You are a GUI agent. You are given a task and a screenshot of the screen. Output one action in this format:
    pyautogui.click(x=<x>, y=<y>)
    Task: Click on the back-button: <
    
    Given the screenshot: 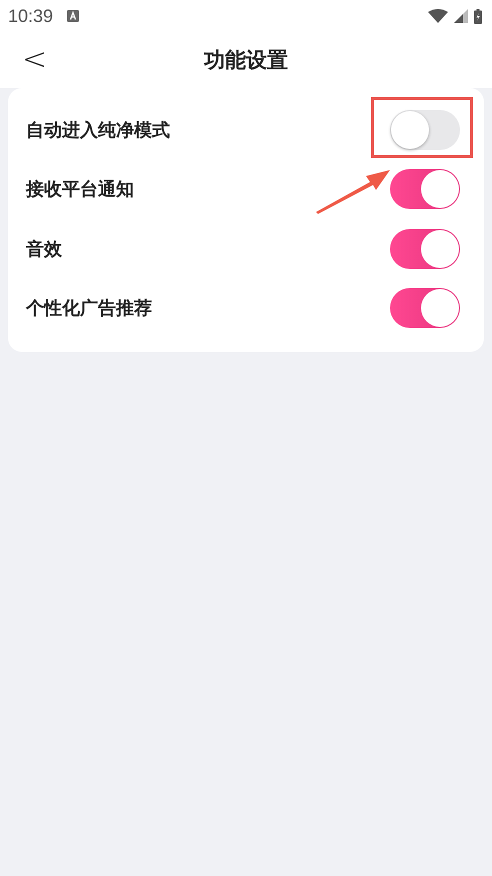 What is the action you would take?
    pyautogui.click(x=35, y=60)
    